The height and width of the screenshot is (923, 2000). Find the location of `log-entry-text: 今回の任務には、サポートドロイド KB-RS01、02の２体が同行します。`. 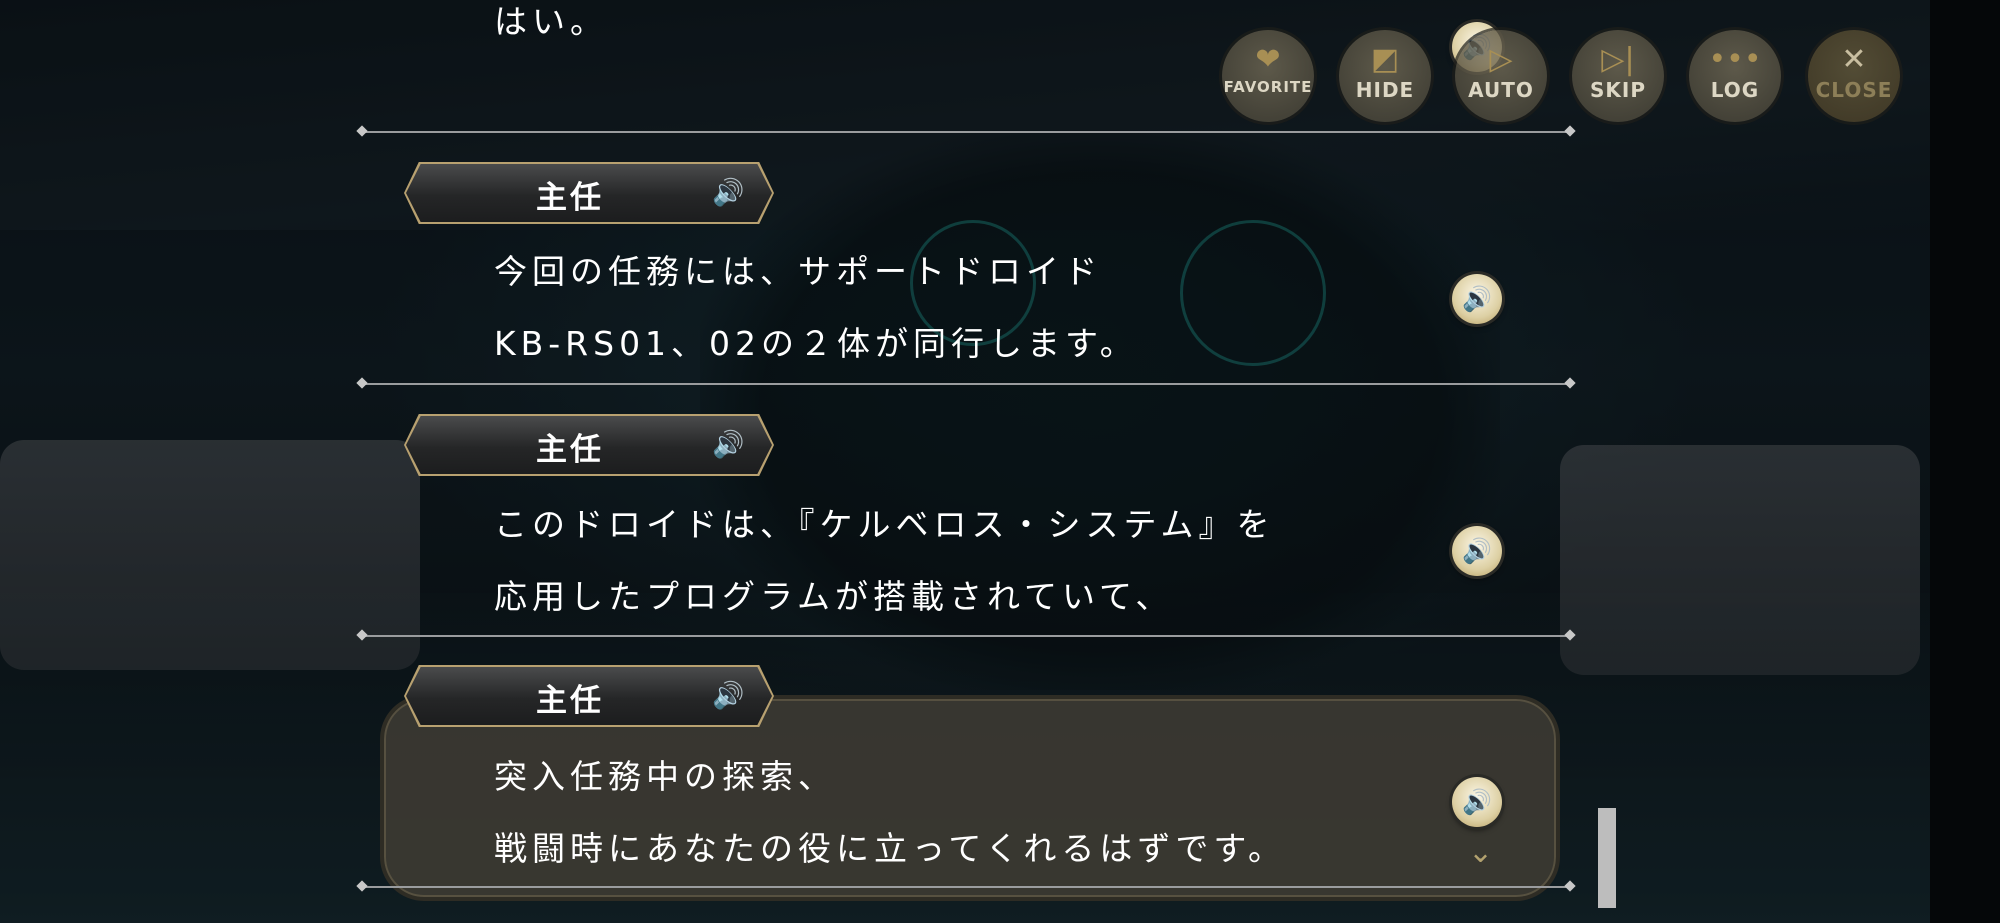

log-entry-text: 今回の任務には、サポートドロイド KB-RS01、02の２体が同行します。 is located at coordinates (816, 308).